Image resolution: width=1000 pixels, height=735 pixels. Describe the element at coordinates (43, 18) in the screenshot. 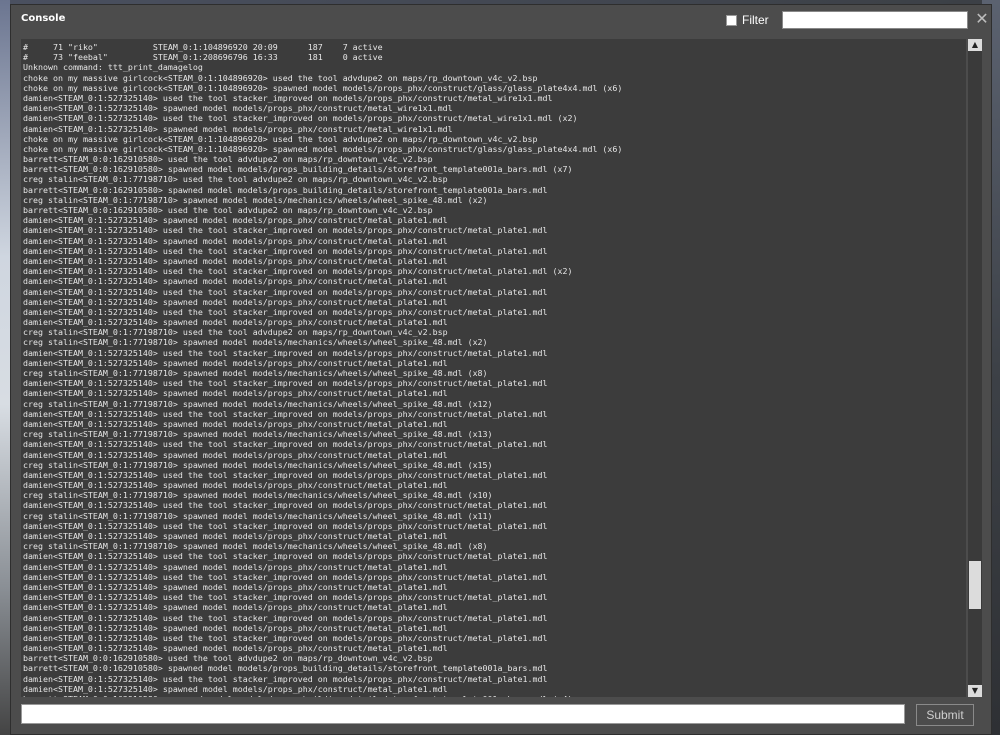

I see `window-title: Console` at that location.